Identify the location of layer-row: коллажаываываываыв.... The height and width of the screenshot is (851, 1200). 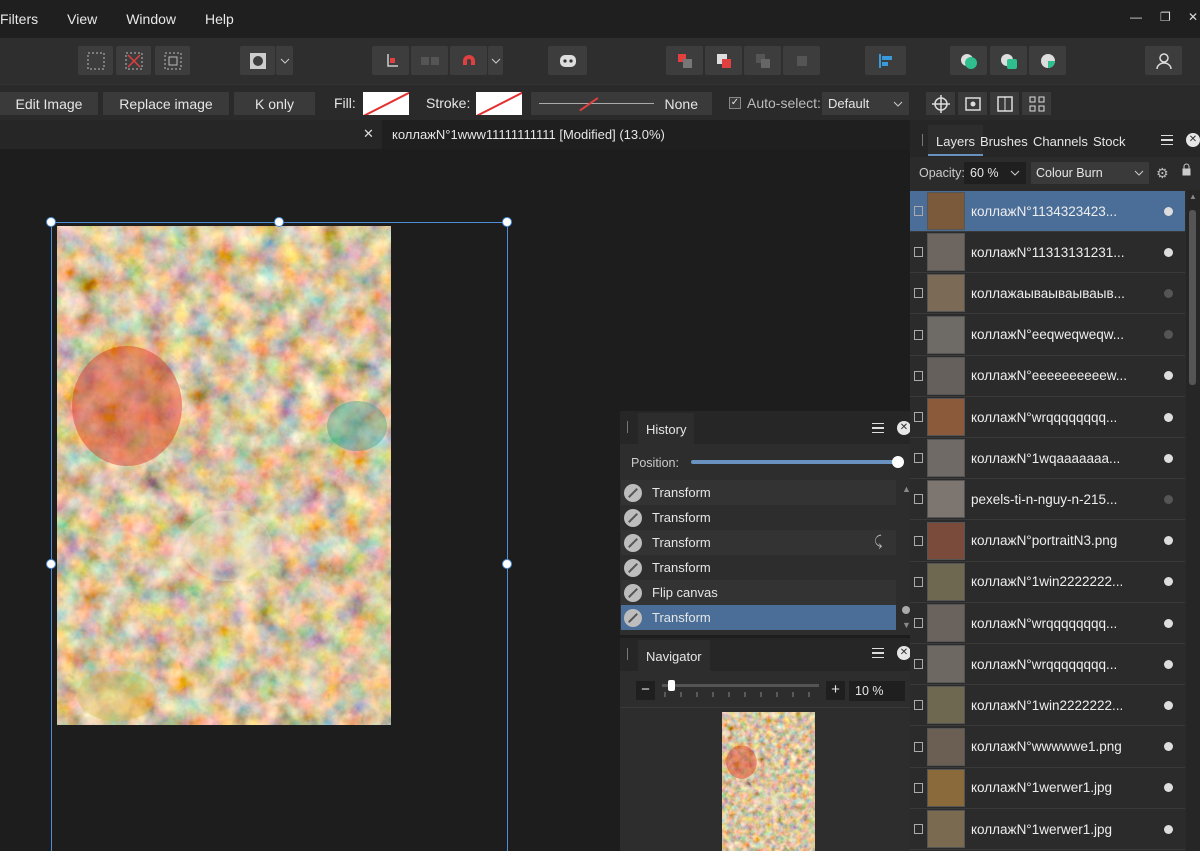
(1047, 294).